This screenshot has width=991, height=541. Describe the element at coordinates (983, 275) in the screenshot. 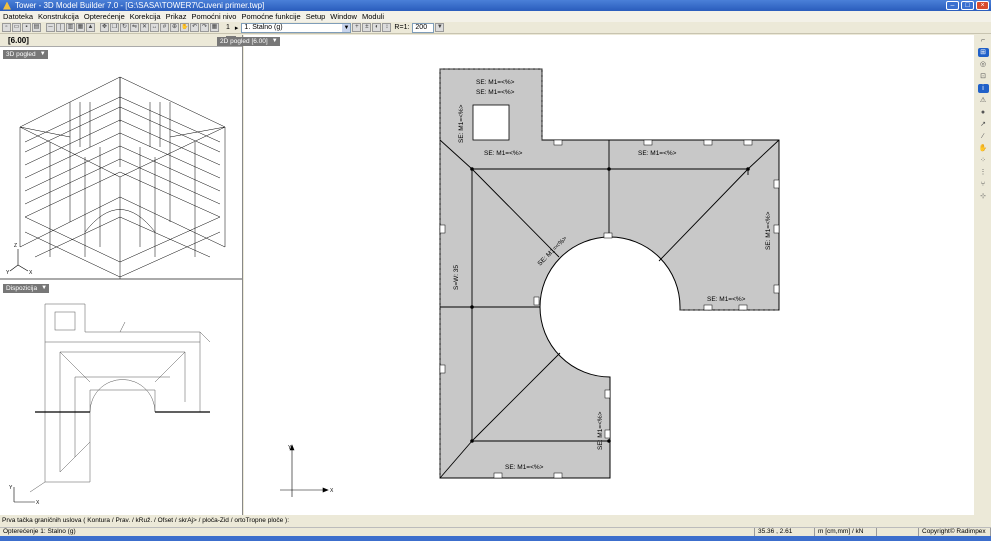

I see `right-toolbar: ⌐ ⊞ ◎ ⊡ i ⚠ ● ↗ ∕ ✋ ⁘ ⋮ ⑂ ⊹` at that location.